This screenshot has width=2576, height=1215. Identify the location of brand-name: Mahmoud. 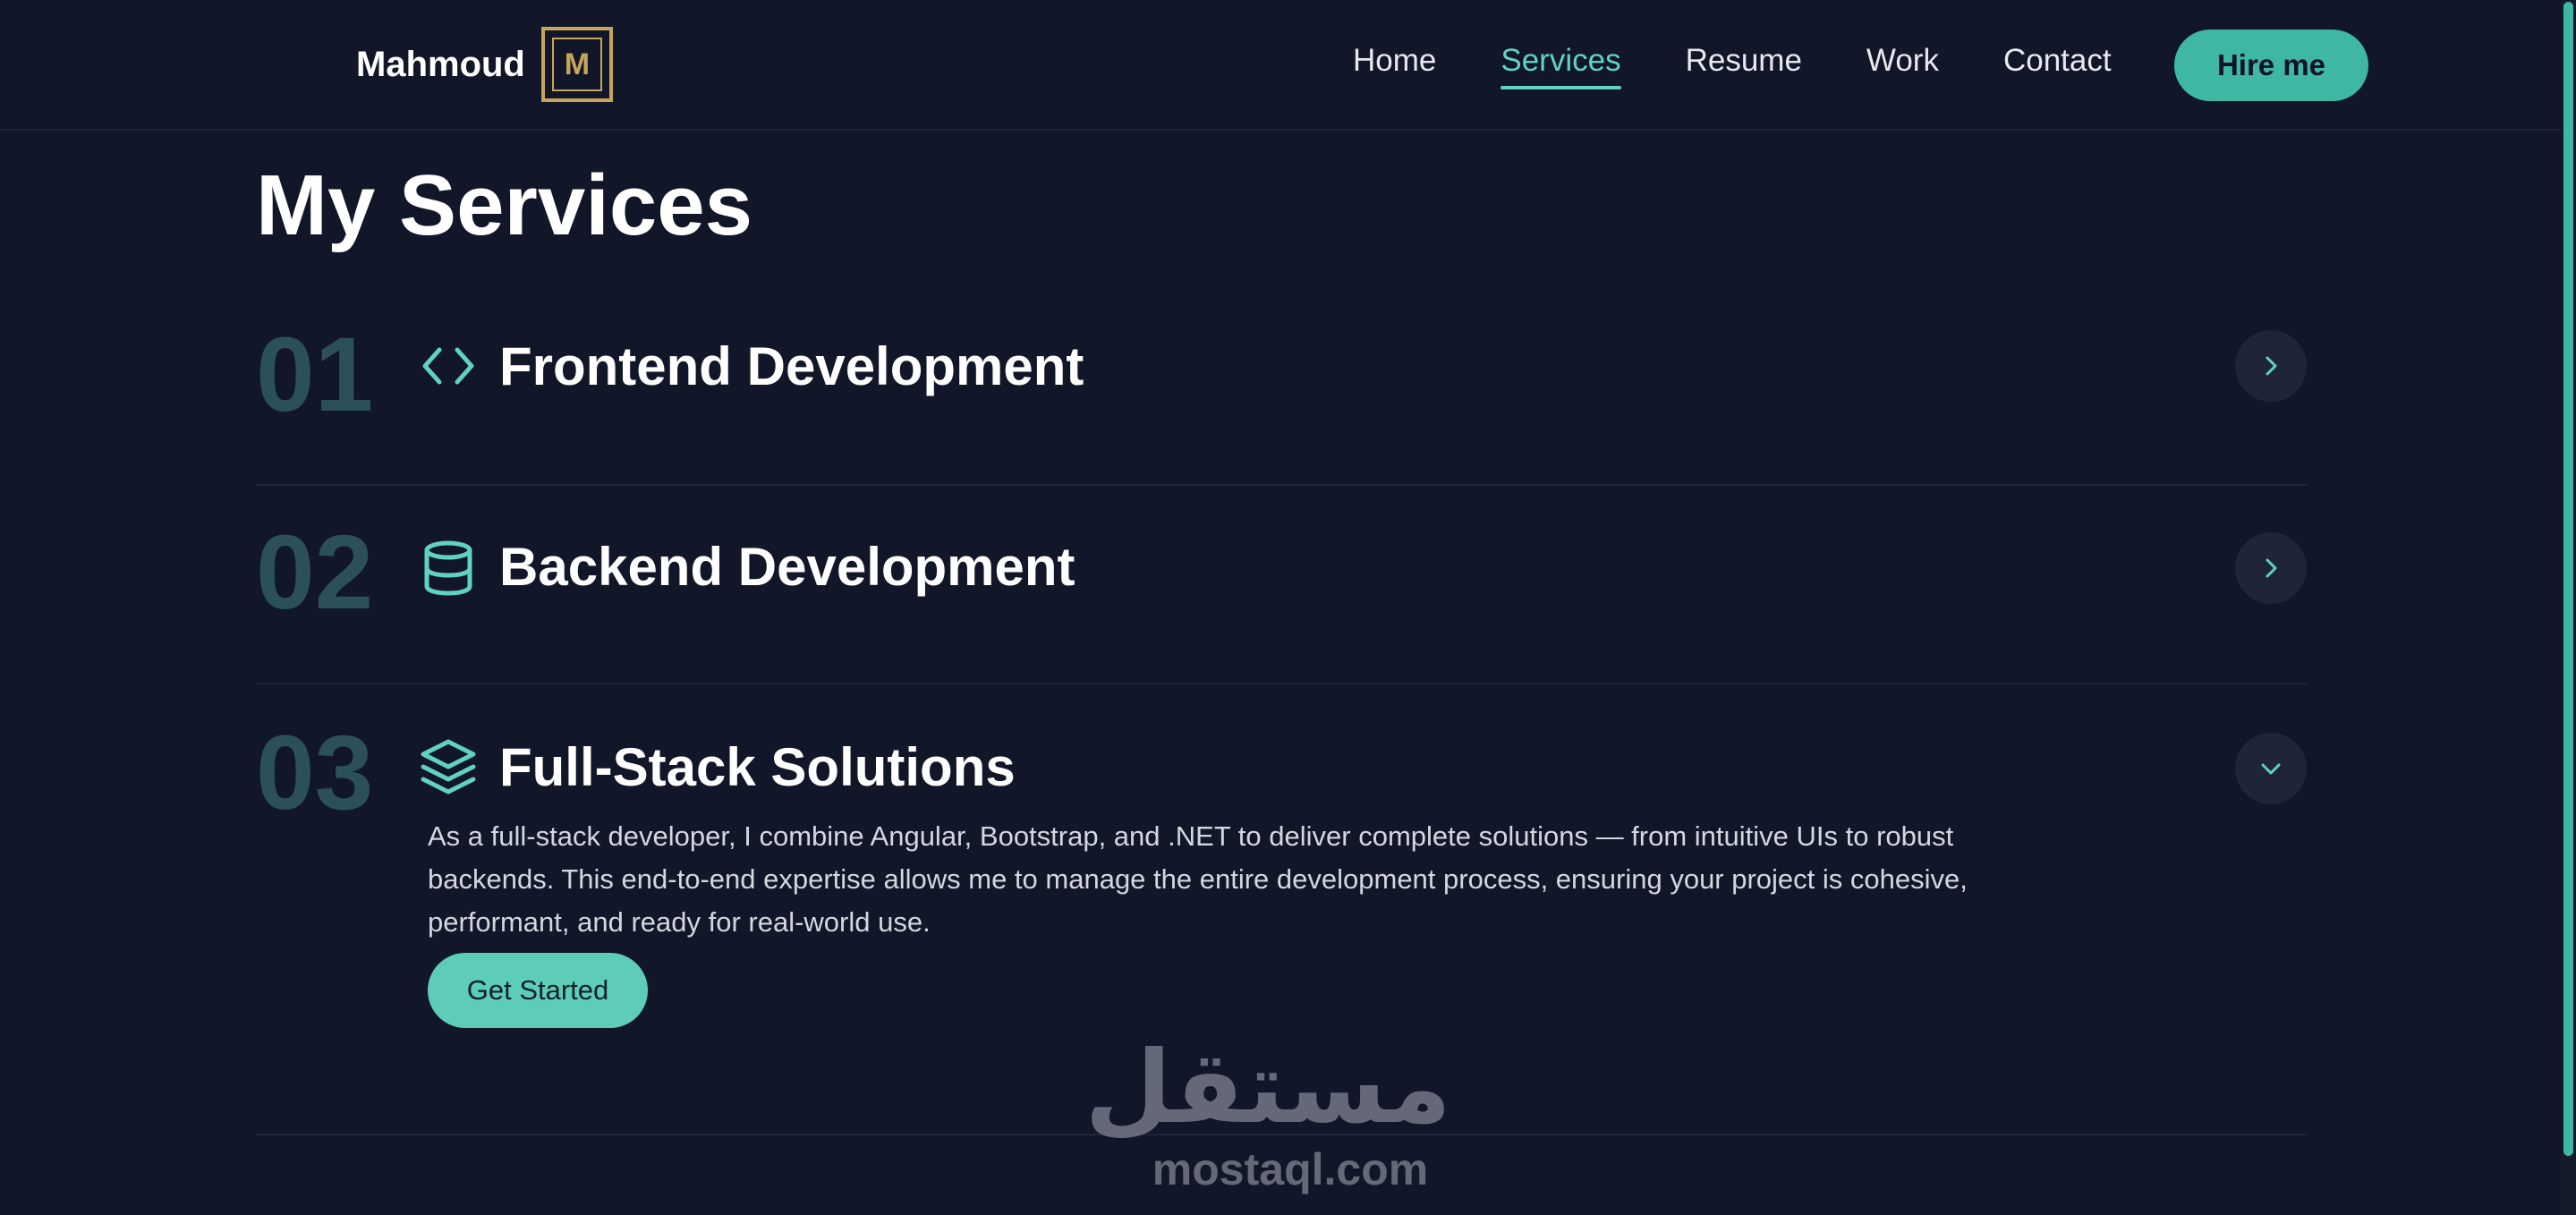
(440, 64).